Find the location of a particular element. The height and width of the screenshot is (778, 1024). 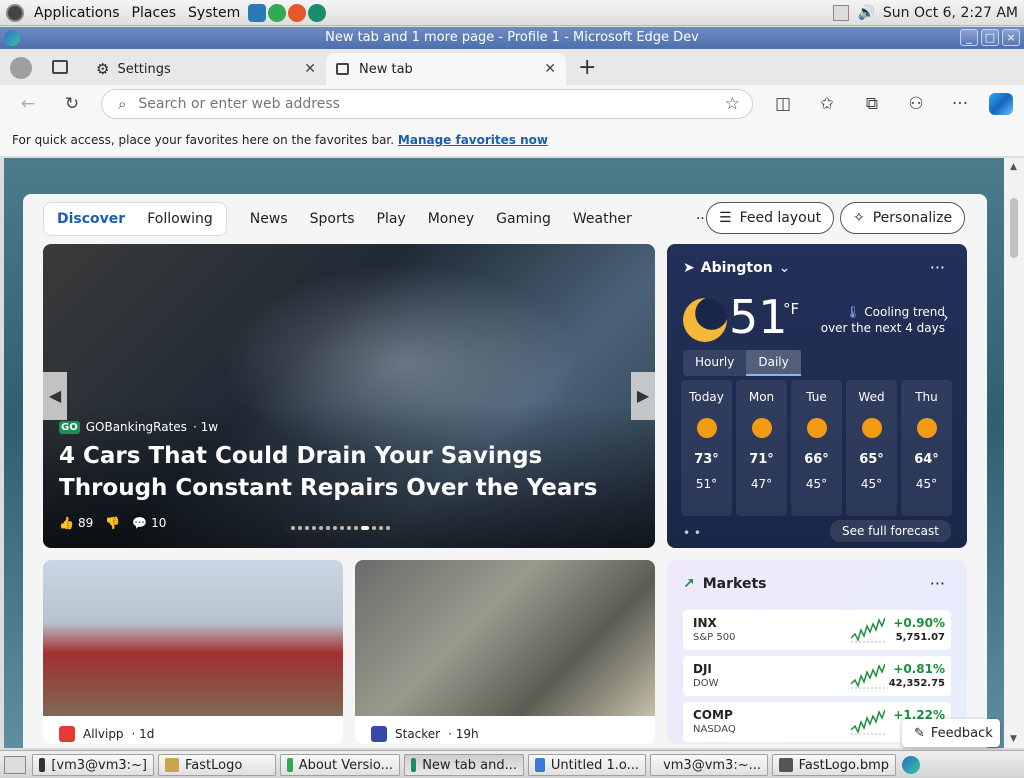

minimize-button: _ is located at coordinates (969, 37).